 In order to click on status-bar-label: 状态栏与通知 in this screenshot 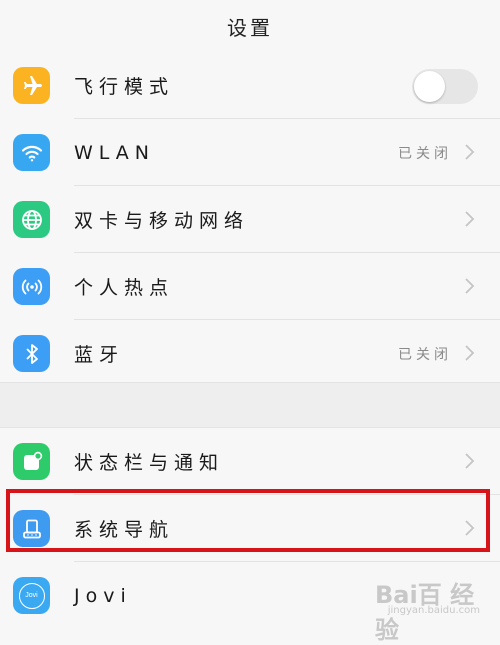, I will do `click(149, 463)`.